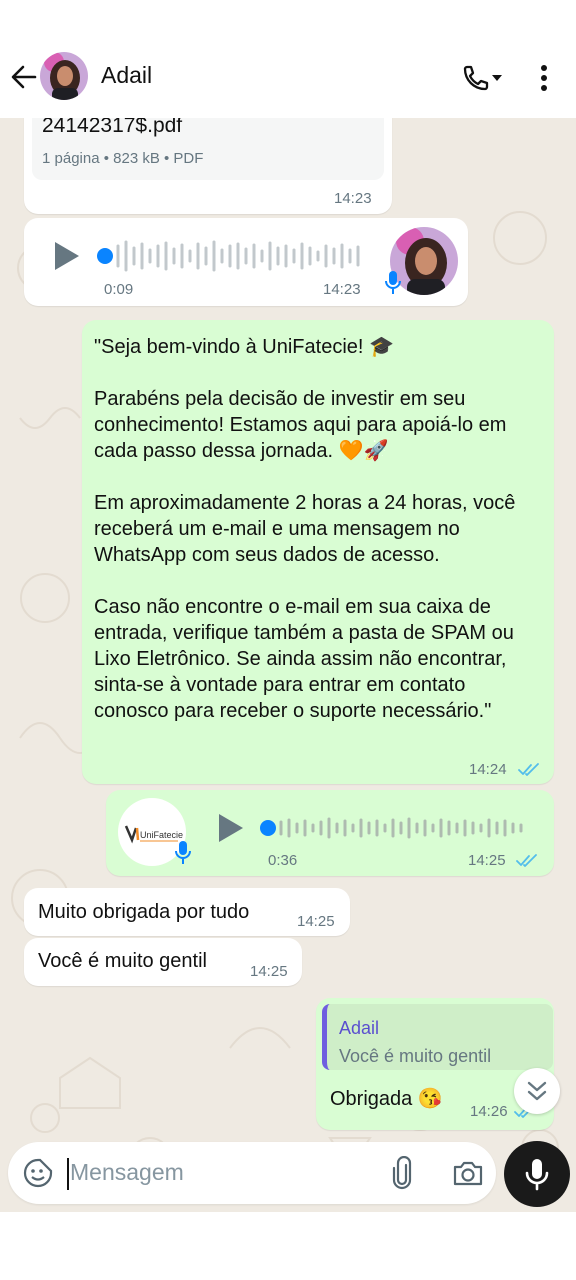 The width and height of the screenshot is (576, 1280). I want to click on message-time: 14:24, so click(488, 769).